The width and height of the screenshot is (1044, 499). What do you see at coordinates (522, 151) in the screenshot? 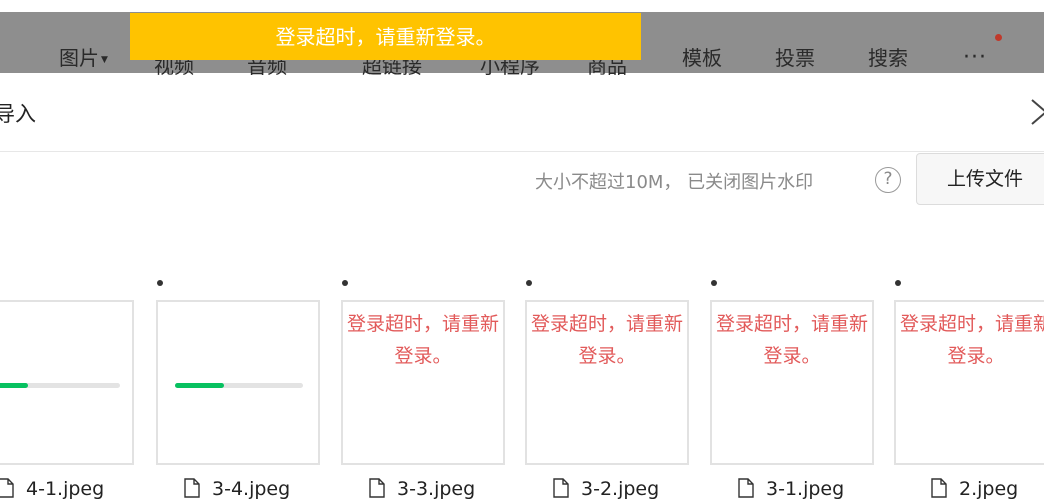
I see `dialog-divider` at bounding box center [522, 151].